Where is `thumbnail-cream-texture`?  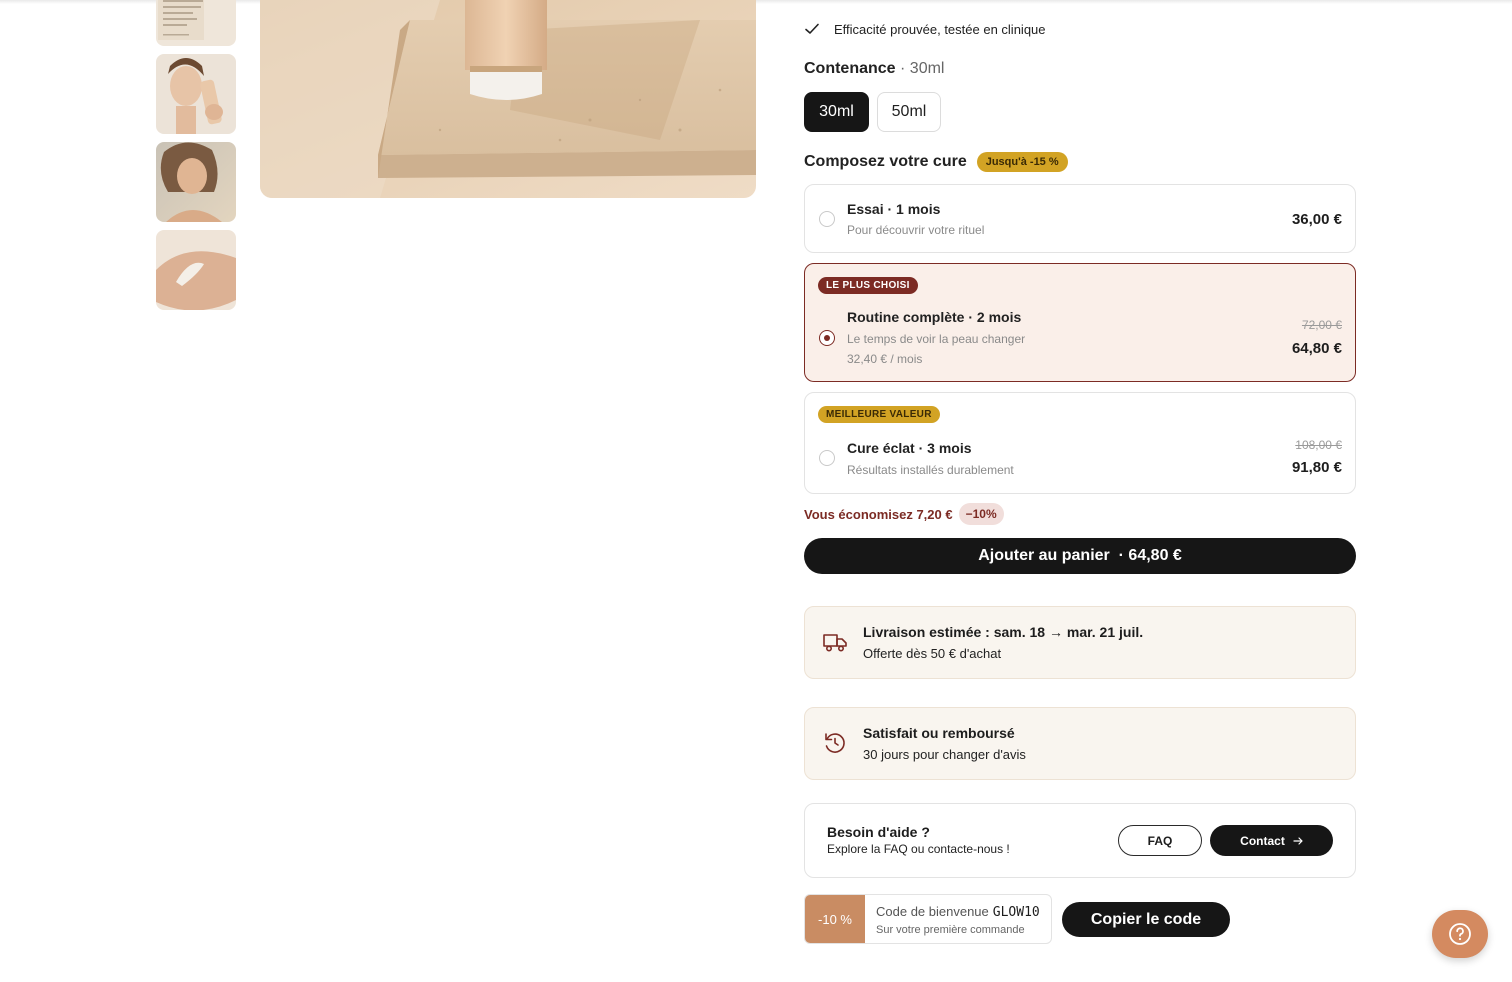
thumbnail-cream-texture is located at coordinates (196, 270).